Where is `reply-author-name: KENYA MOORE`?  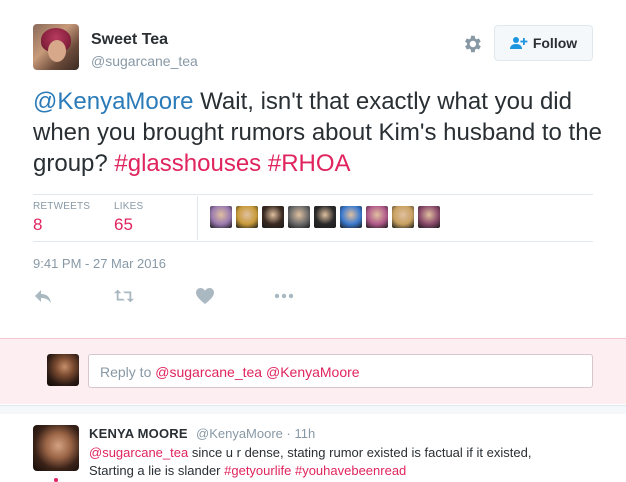
reply-author-name: KENYA MOORE is located at coordinates (138, 433).